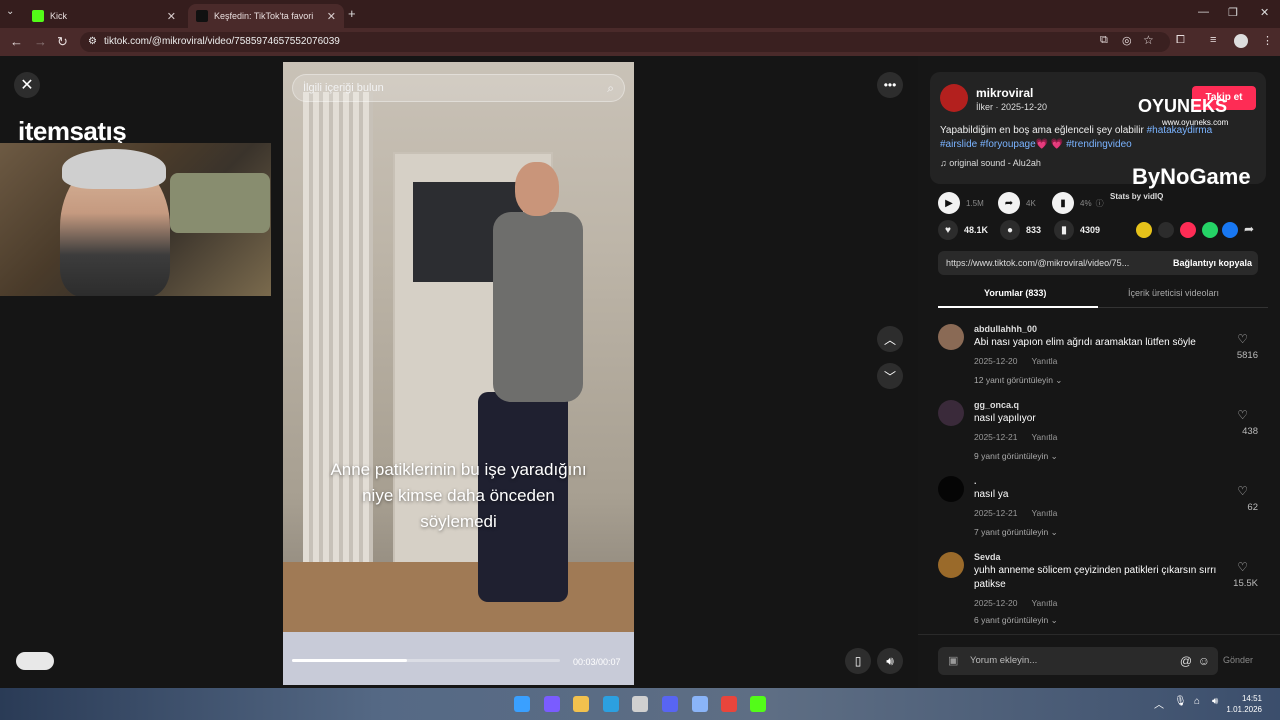 Image resolution: width=1280 pixels, height=720 pixels. What do you see at coordinates (890, 376) in the screenshot?
I see `next-video-button: ﹀` at bounding box center [890, 376].